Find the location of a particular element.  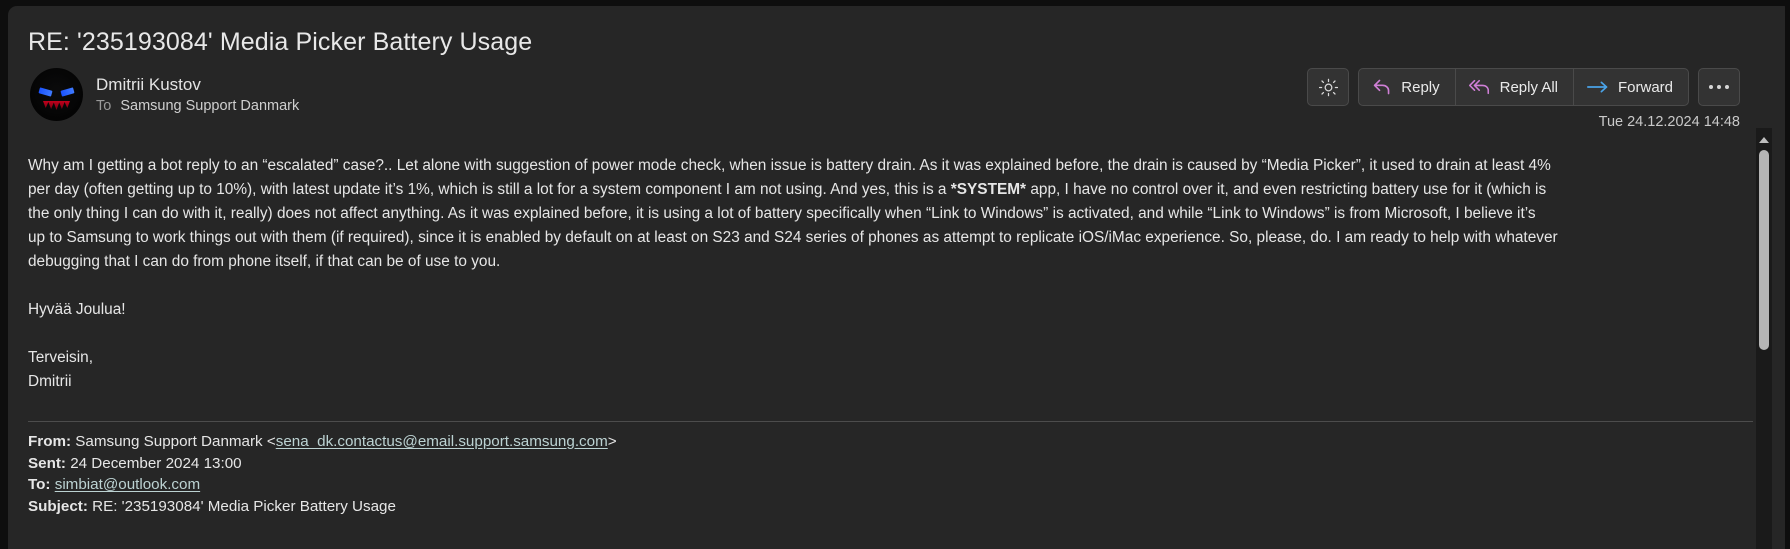

quoted-header-label: To: is located at coordinates (39, 484).